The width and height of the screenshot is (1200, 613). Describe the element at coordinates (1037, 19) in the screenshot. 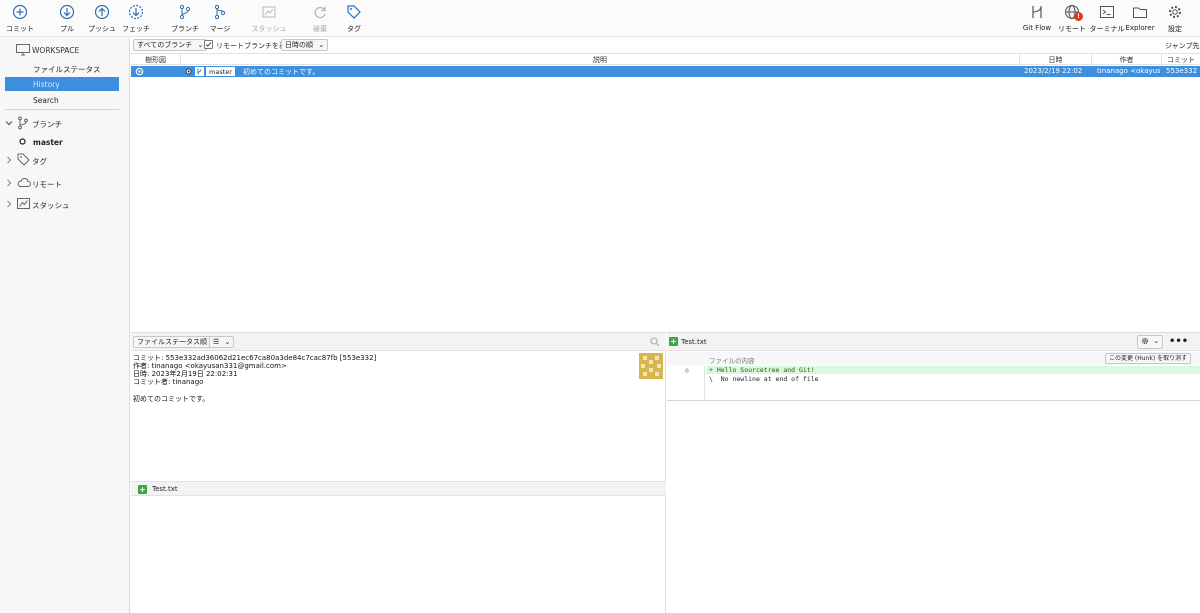

I see `git-flow-button: Git Flow` at that location.